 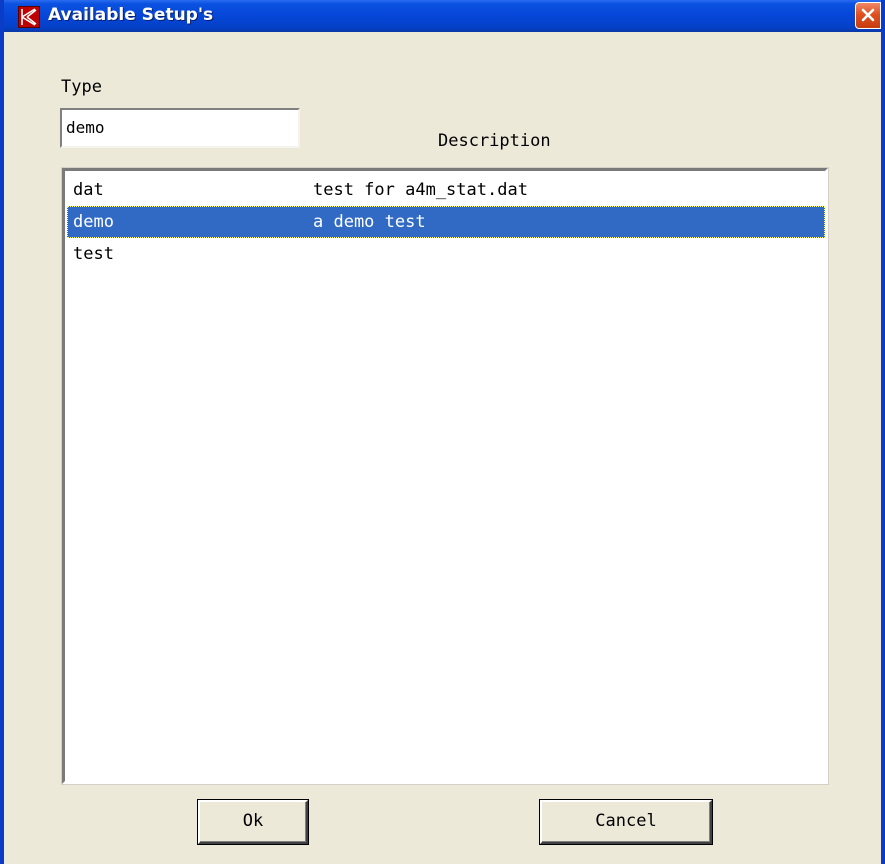 What do you see at coordinates (446, 254) in the screenshot?
I see `list-item: test` at bounding box center [446, 254].